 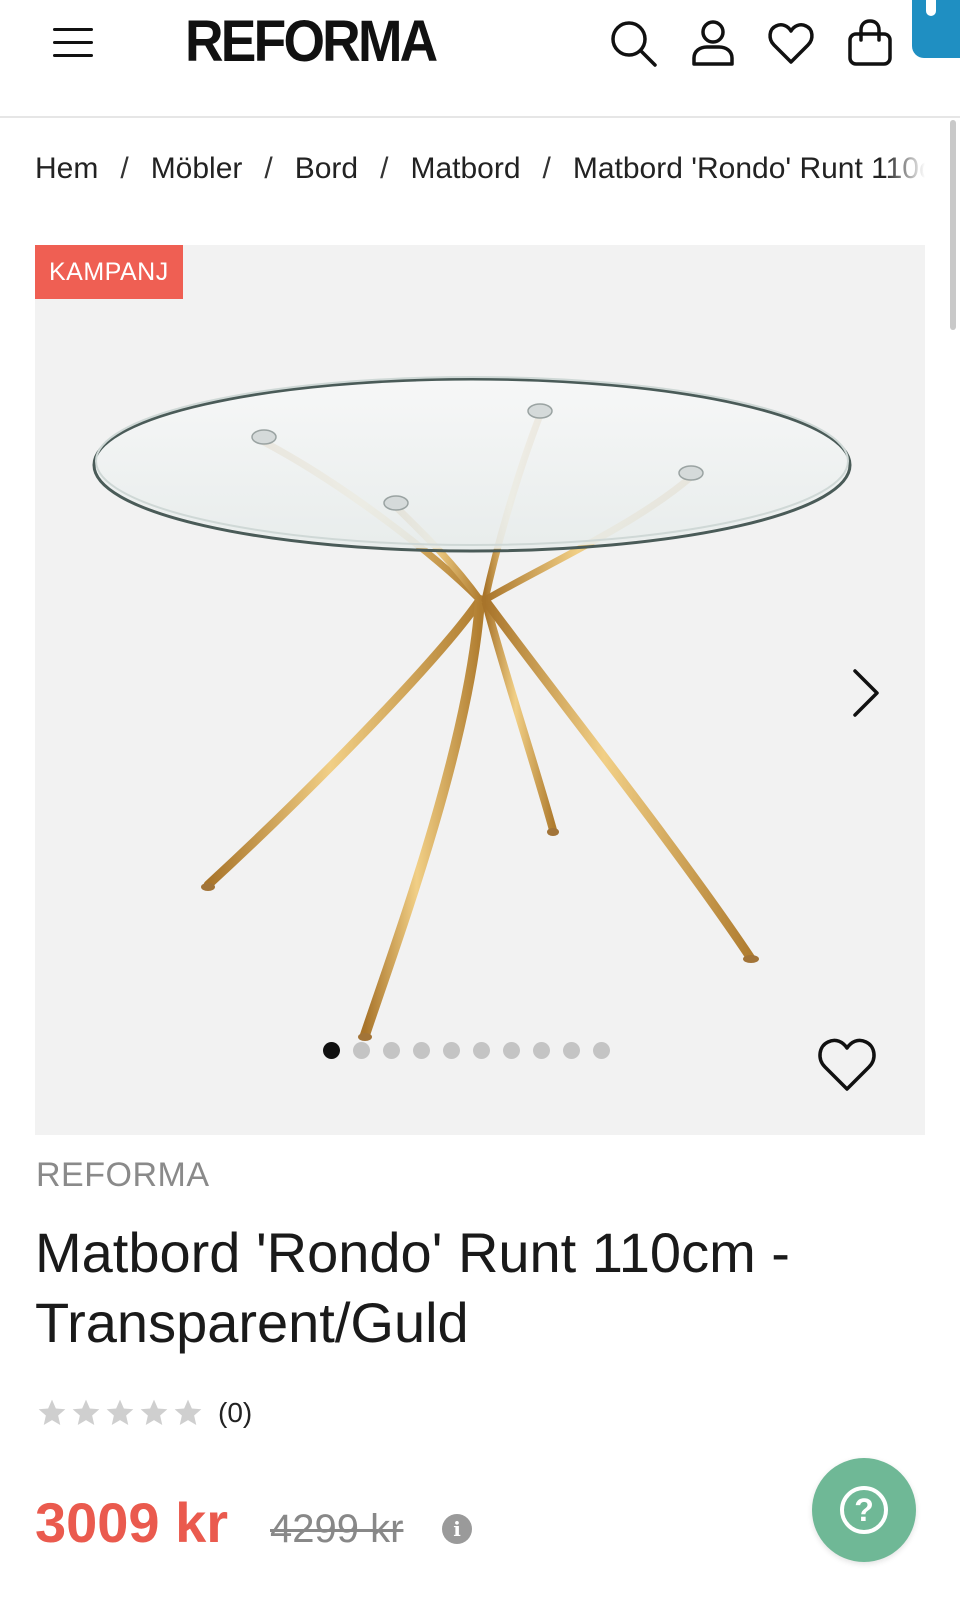 What do you see at coordinates (66, 168) in the screenshot?
I see `breadcrumb-home: Hem` at bounding box center [66, 168].